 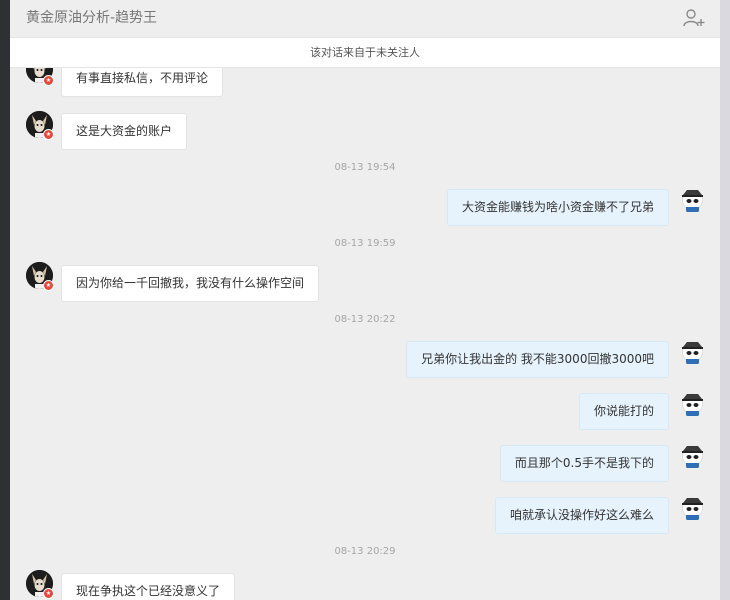 I want to click on message-bubble: 你说能打的, so click(x=623, y=411).